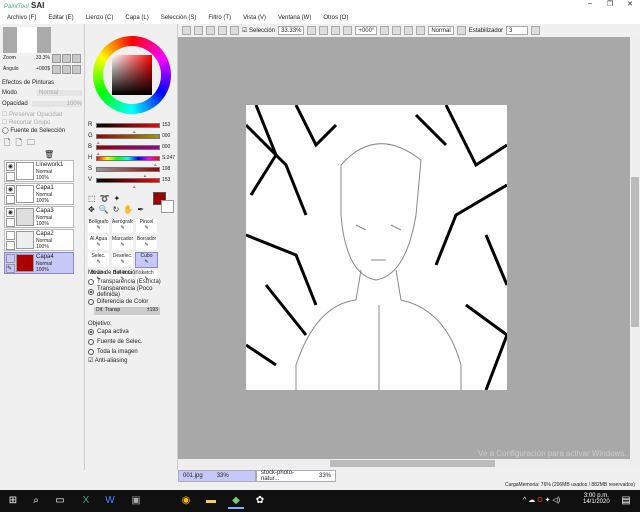  What do you see at coordinates (116, 209) in the screenshot?
I see `rotate-icon: ↻` at bounding box center [116, 209].